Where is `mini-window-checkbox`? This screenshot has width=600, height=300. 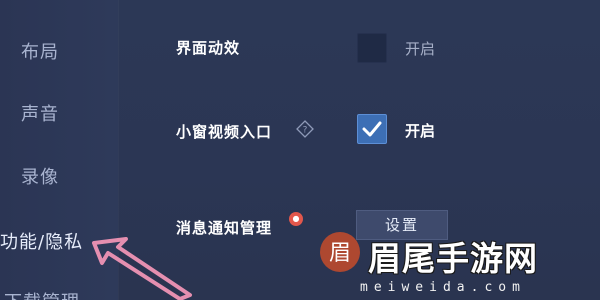
mini-window-checkbox is located at coordinates (372, 129).